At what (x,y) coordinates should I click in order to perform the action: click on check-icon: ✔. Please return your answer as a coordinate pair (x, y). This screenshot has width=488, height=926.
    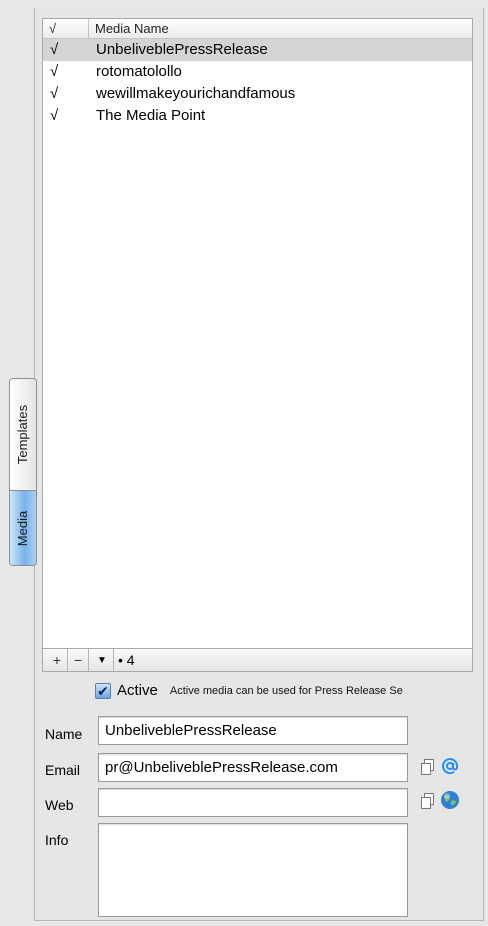
    Looking at the image, I should click on (103, 690).